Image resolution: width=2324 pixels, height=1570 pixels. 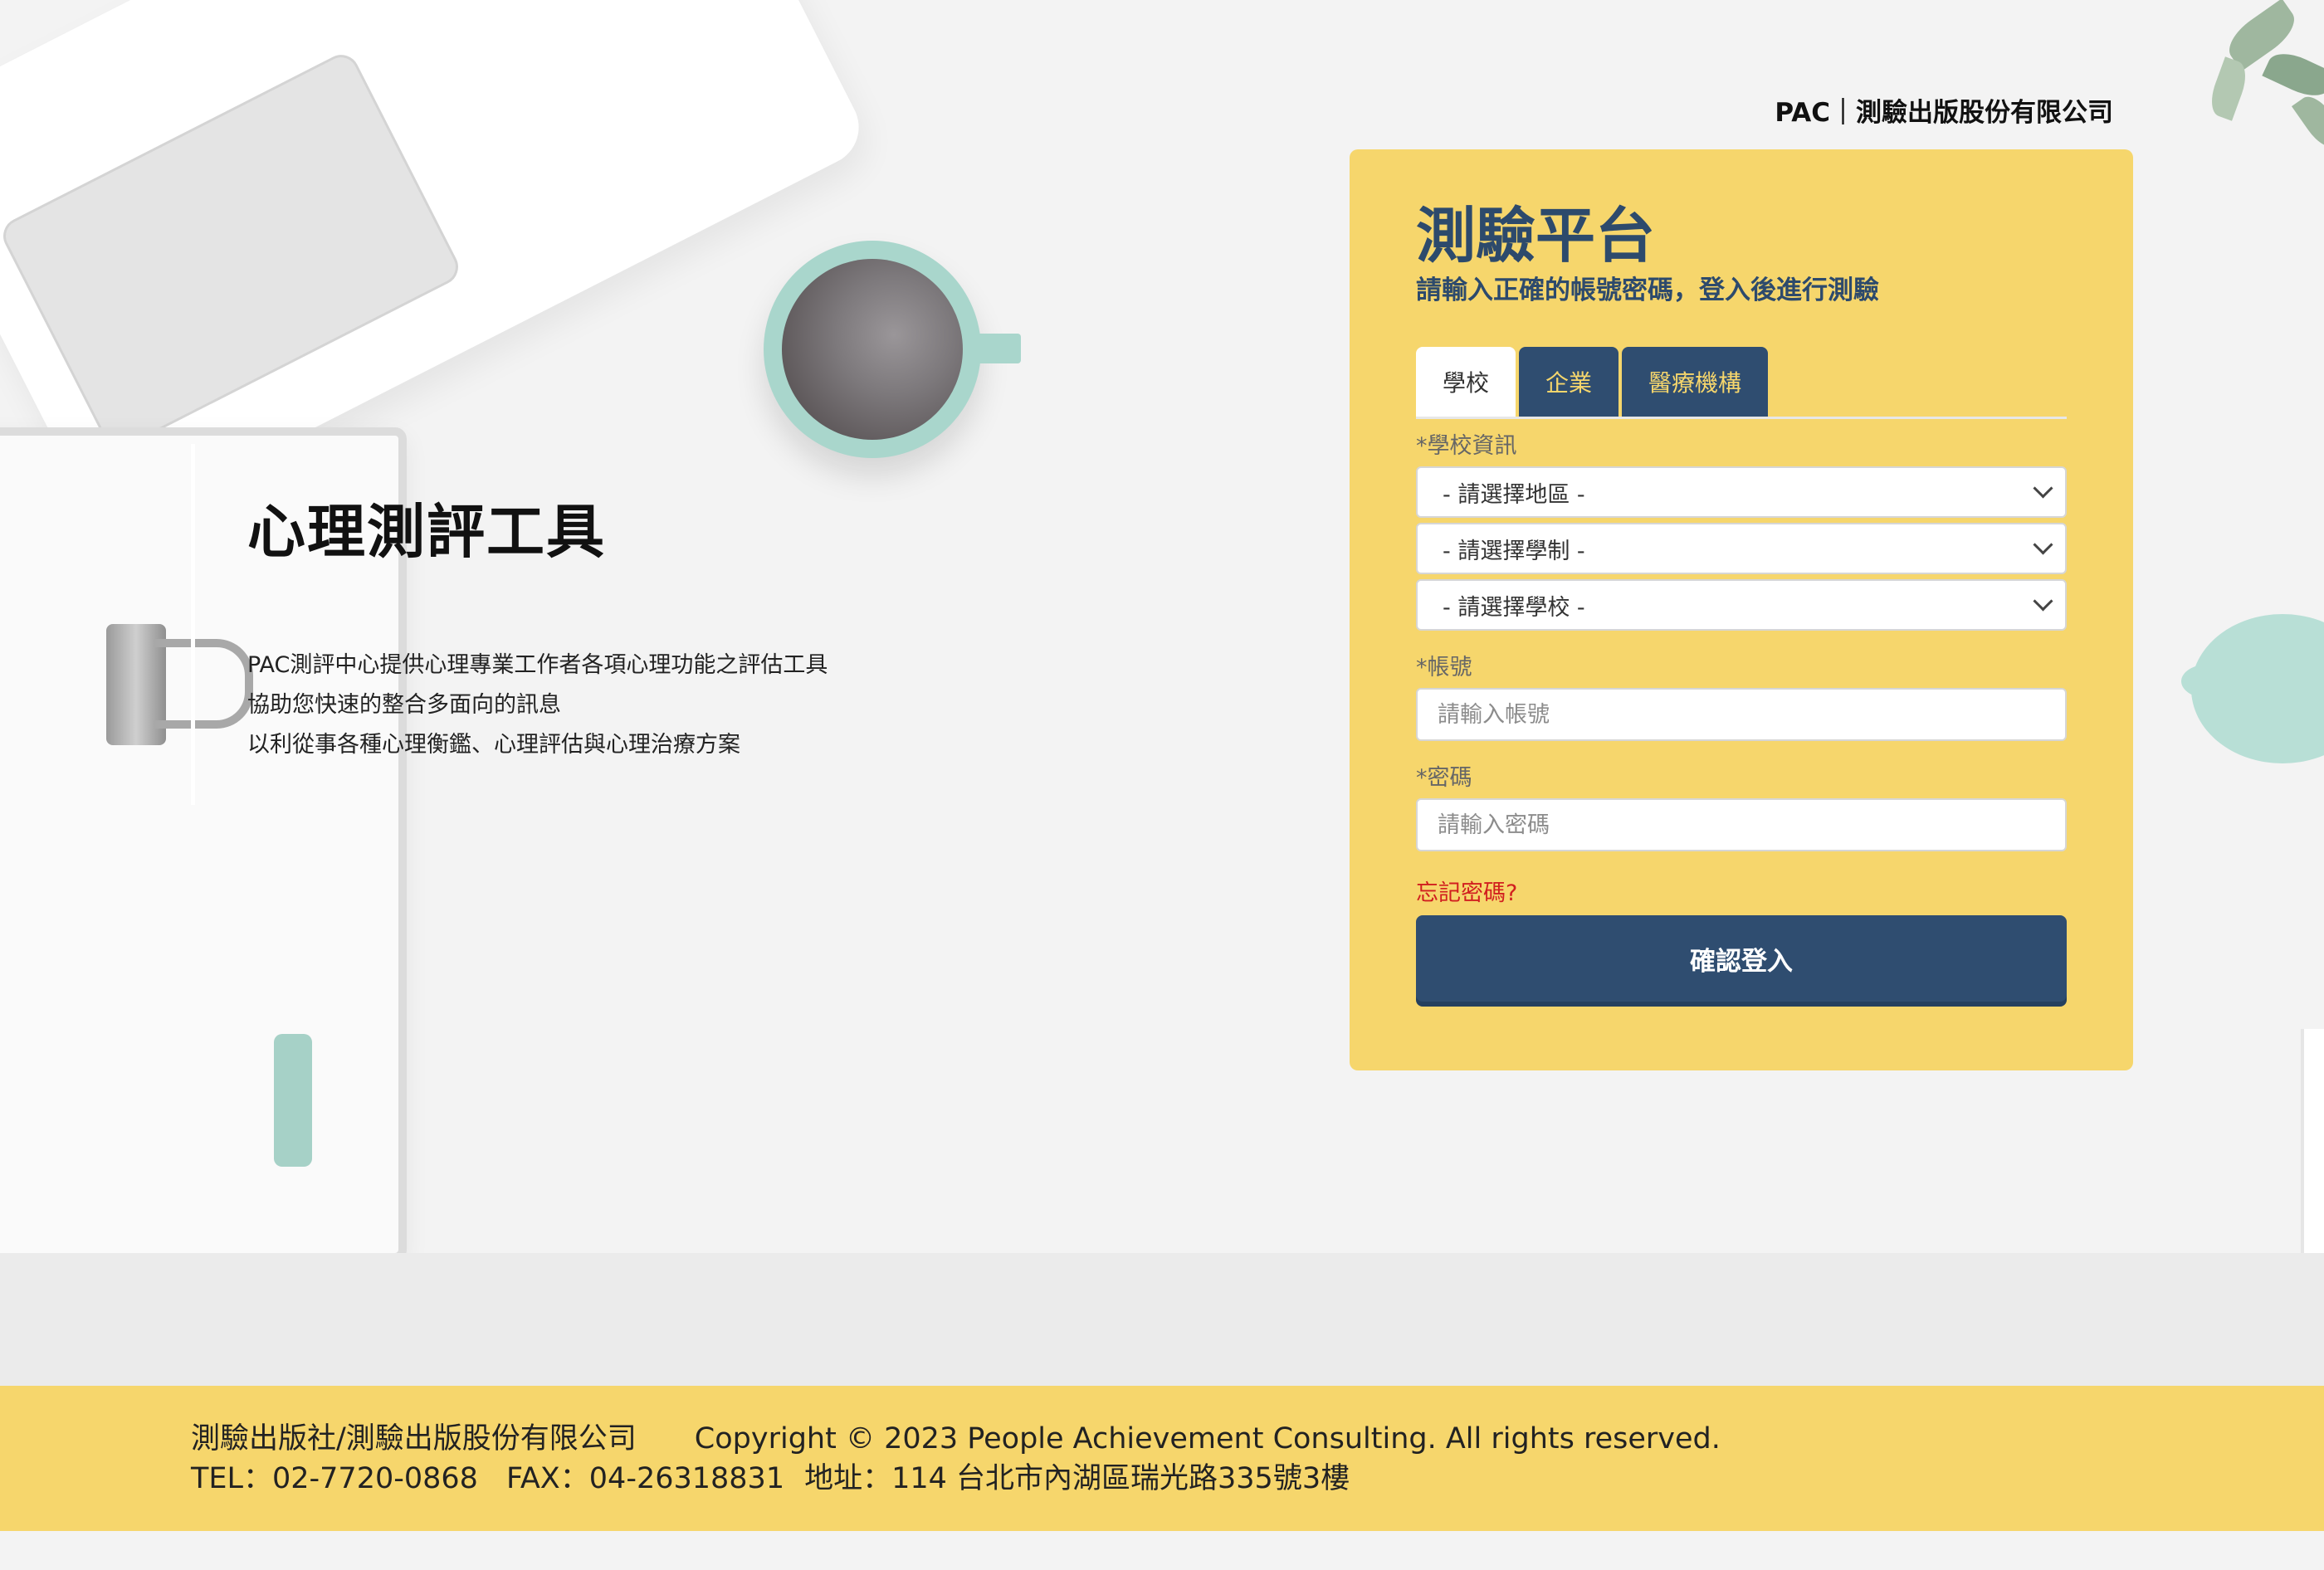 What do you see at coordinates (1741, 605) in the screenshot?
I see `school-select: - 請選擇學校 -` at bounding box center [1741, 605].